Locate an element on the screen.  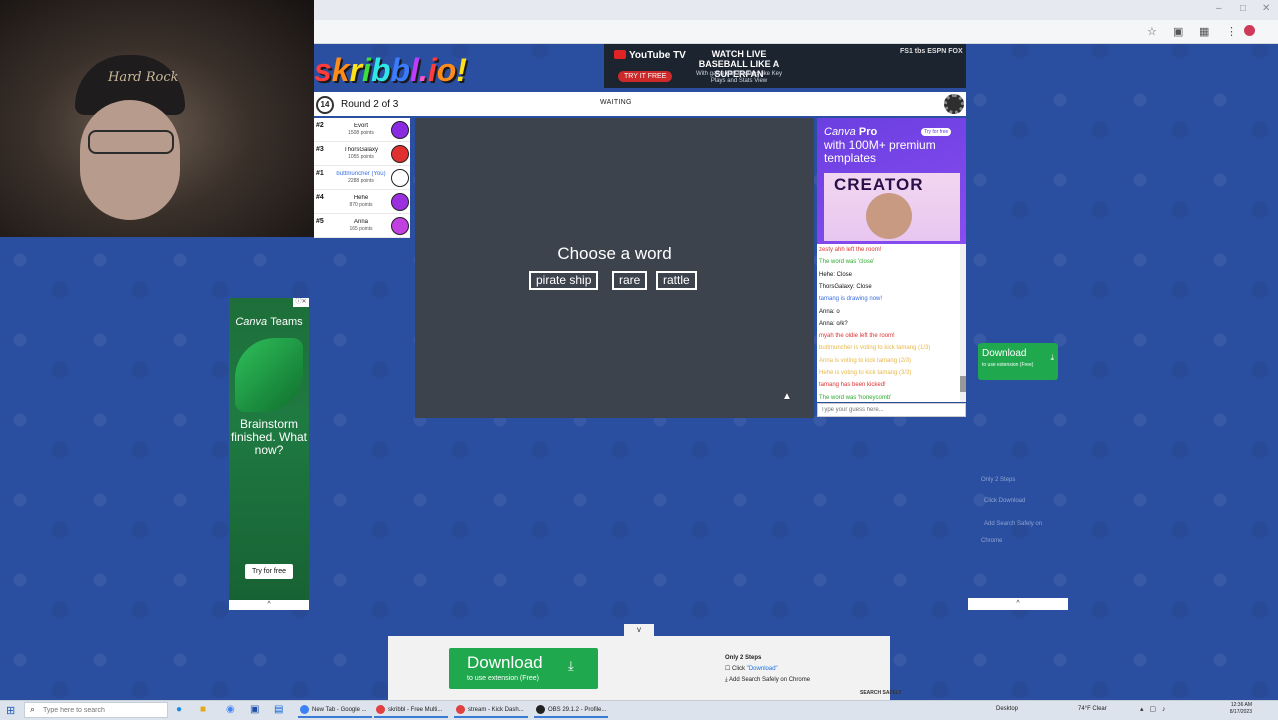
player-rank: #2 is located at coordinates (320, 125).